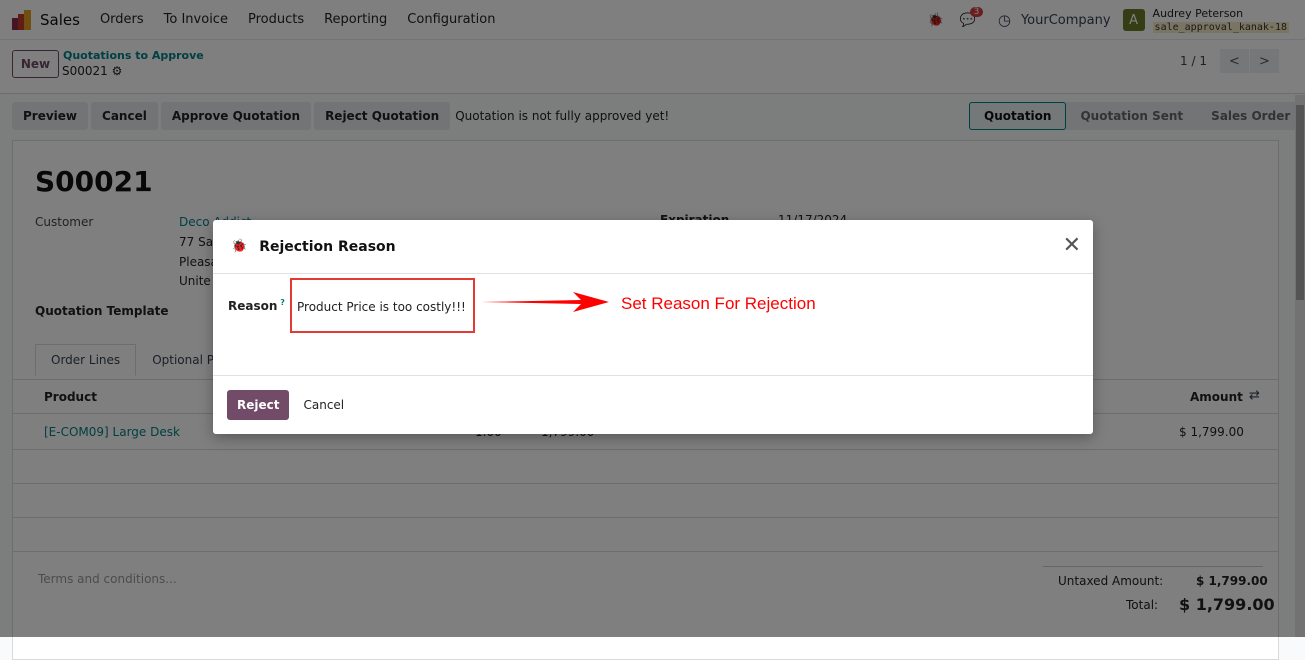 The image size is (1305, 660). What do you see at coordinates (718, 303) in the screenshot?
I see `annotation-text: Set Reason For Rejection` at bounding box center [718, 303].